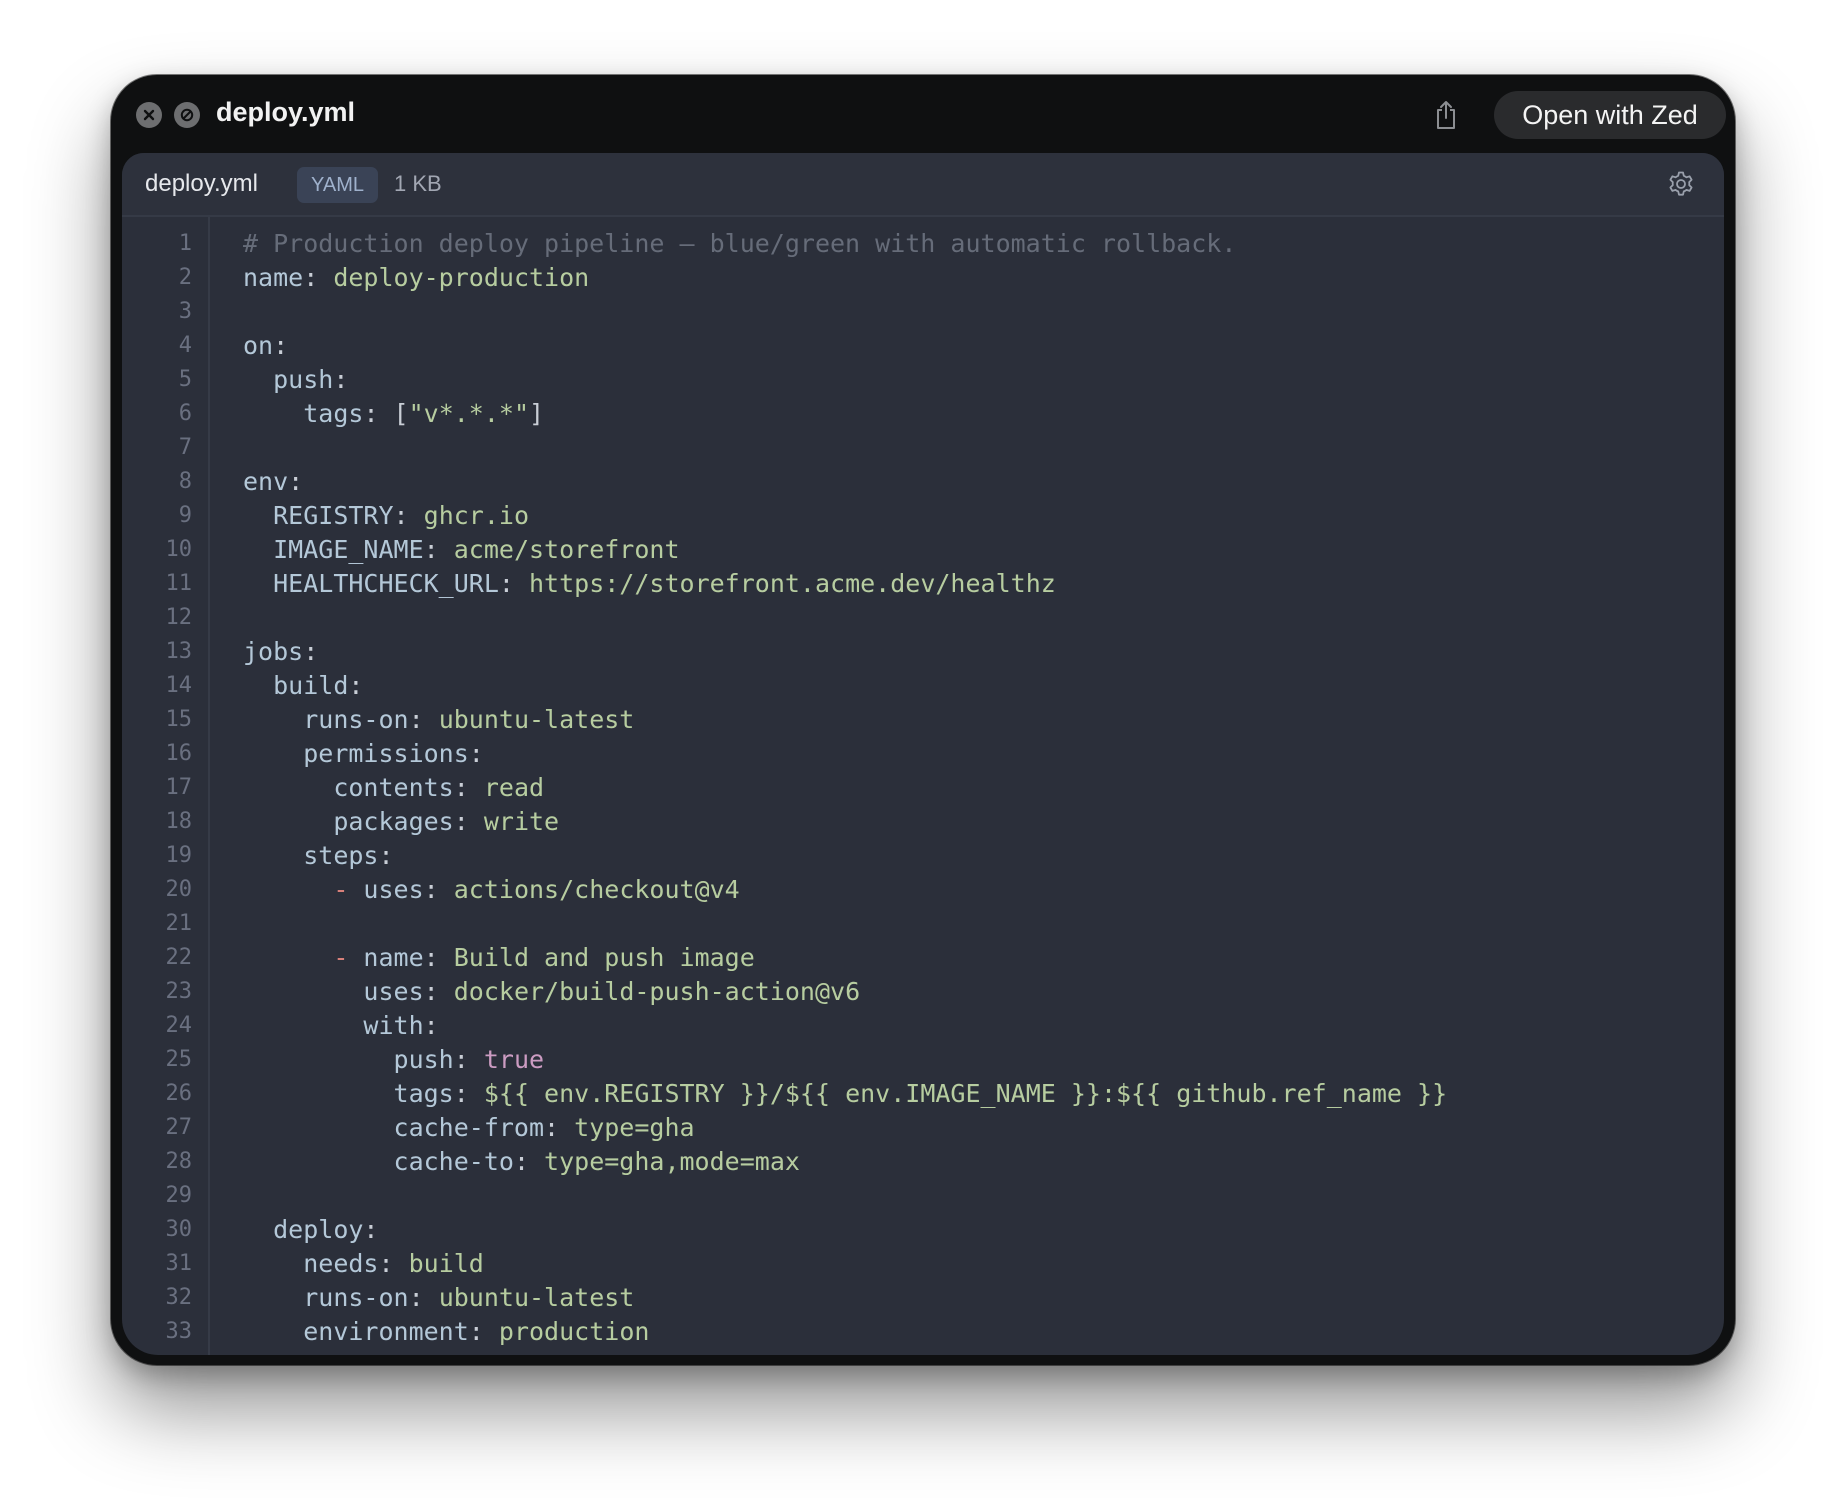  I want to click on code-line: 23 uses: docker/build-push-action@v6, so click(923, 992).